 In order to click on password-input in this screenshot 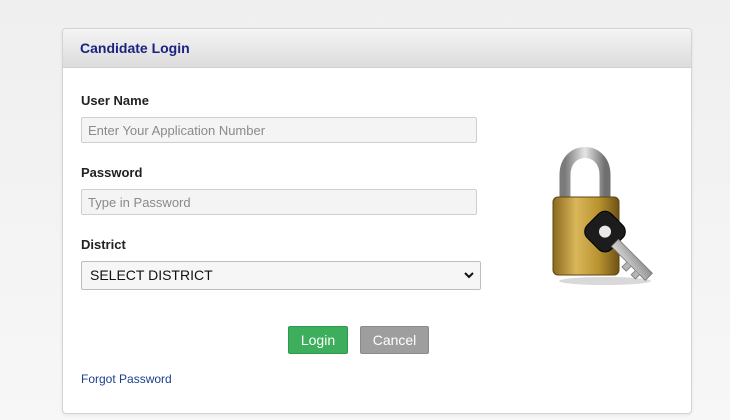, I will do `click(279, 202)`.